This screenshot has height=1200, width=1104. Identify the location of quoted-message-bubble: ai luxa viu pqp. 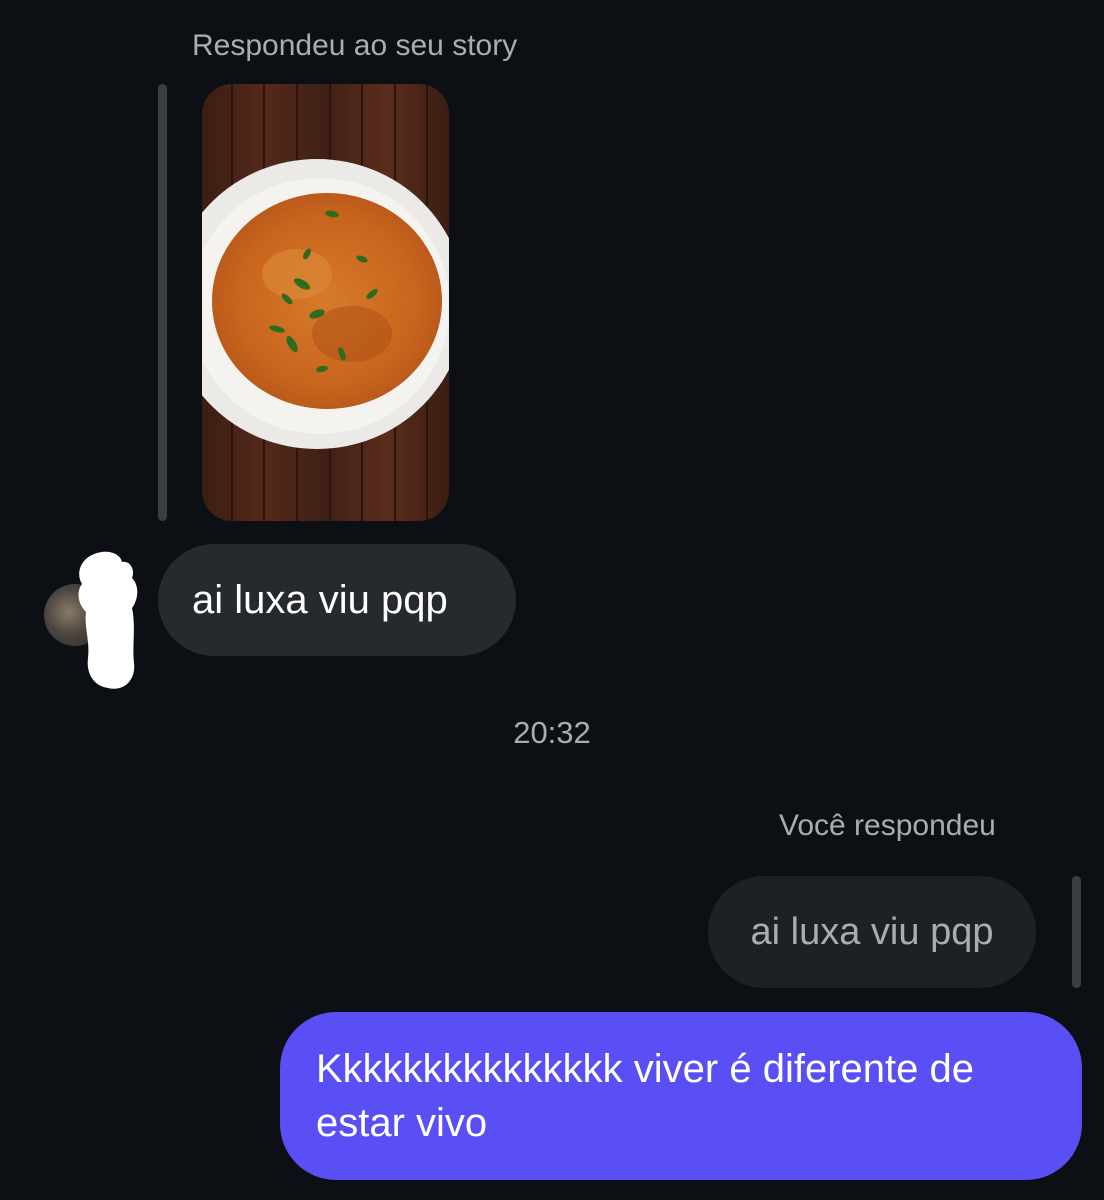
(872, 932).